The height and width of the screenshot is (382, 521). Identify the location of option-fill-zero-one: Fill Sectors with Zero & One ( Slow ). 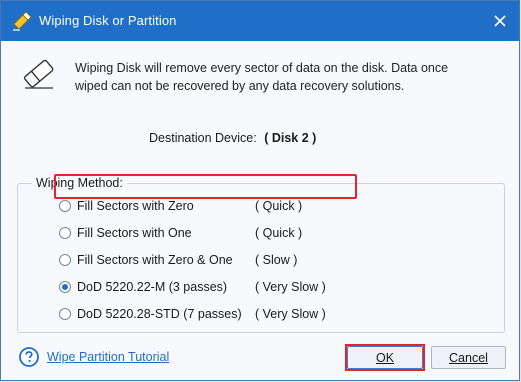
(178, 260).